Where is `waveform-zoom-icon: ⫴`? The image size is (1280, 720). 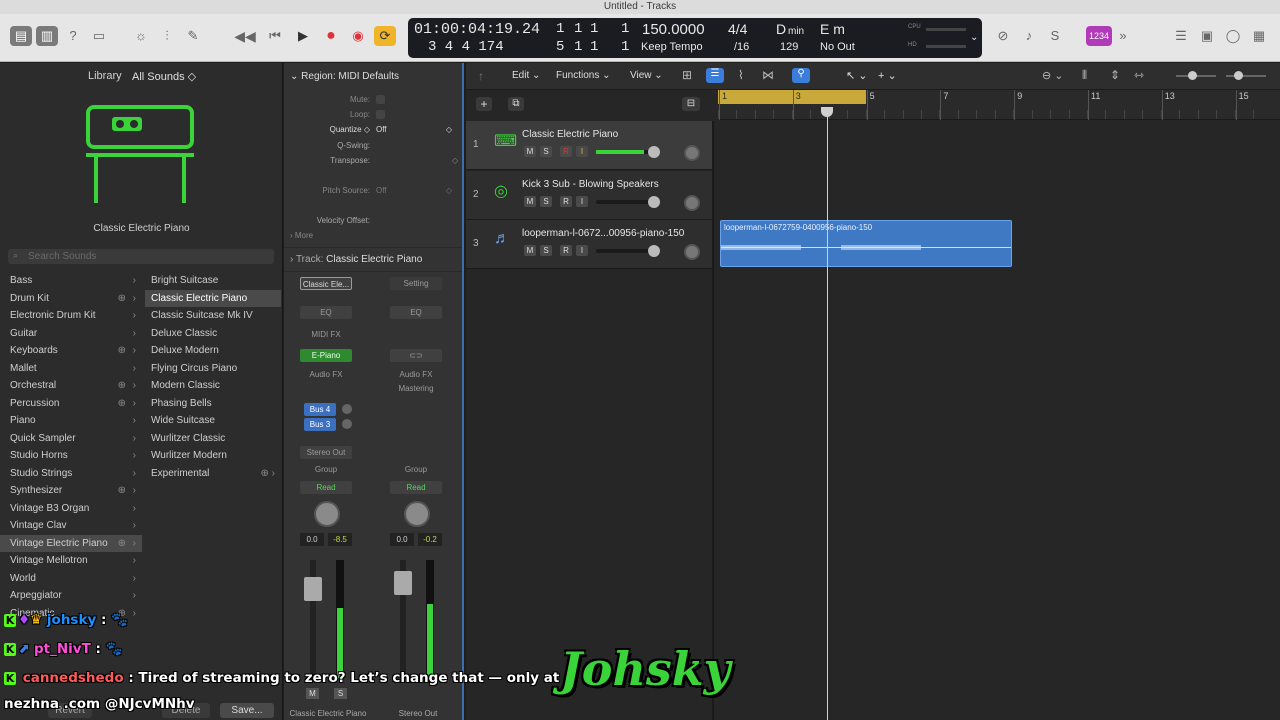
waveform-zoom-icon: ⫴ is located at coordinates (1084, 75).